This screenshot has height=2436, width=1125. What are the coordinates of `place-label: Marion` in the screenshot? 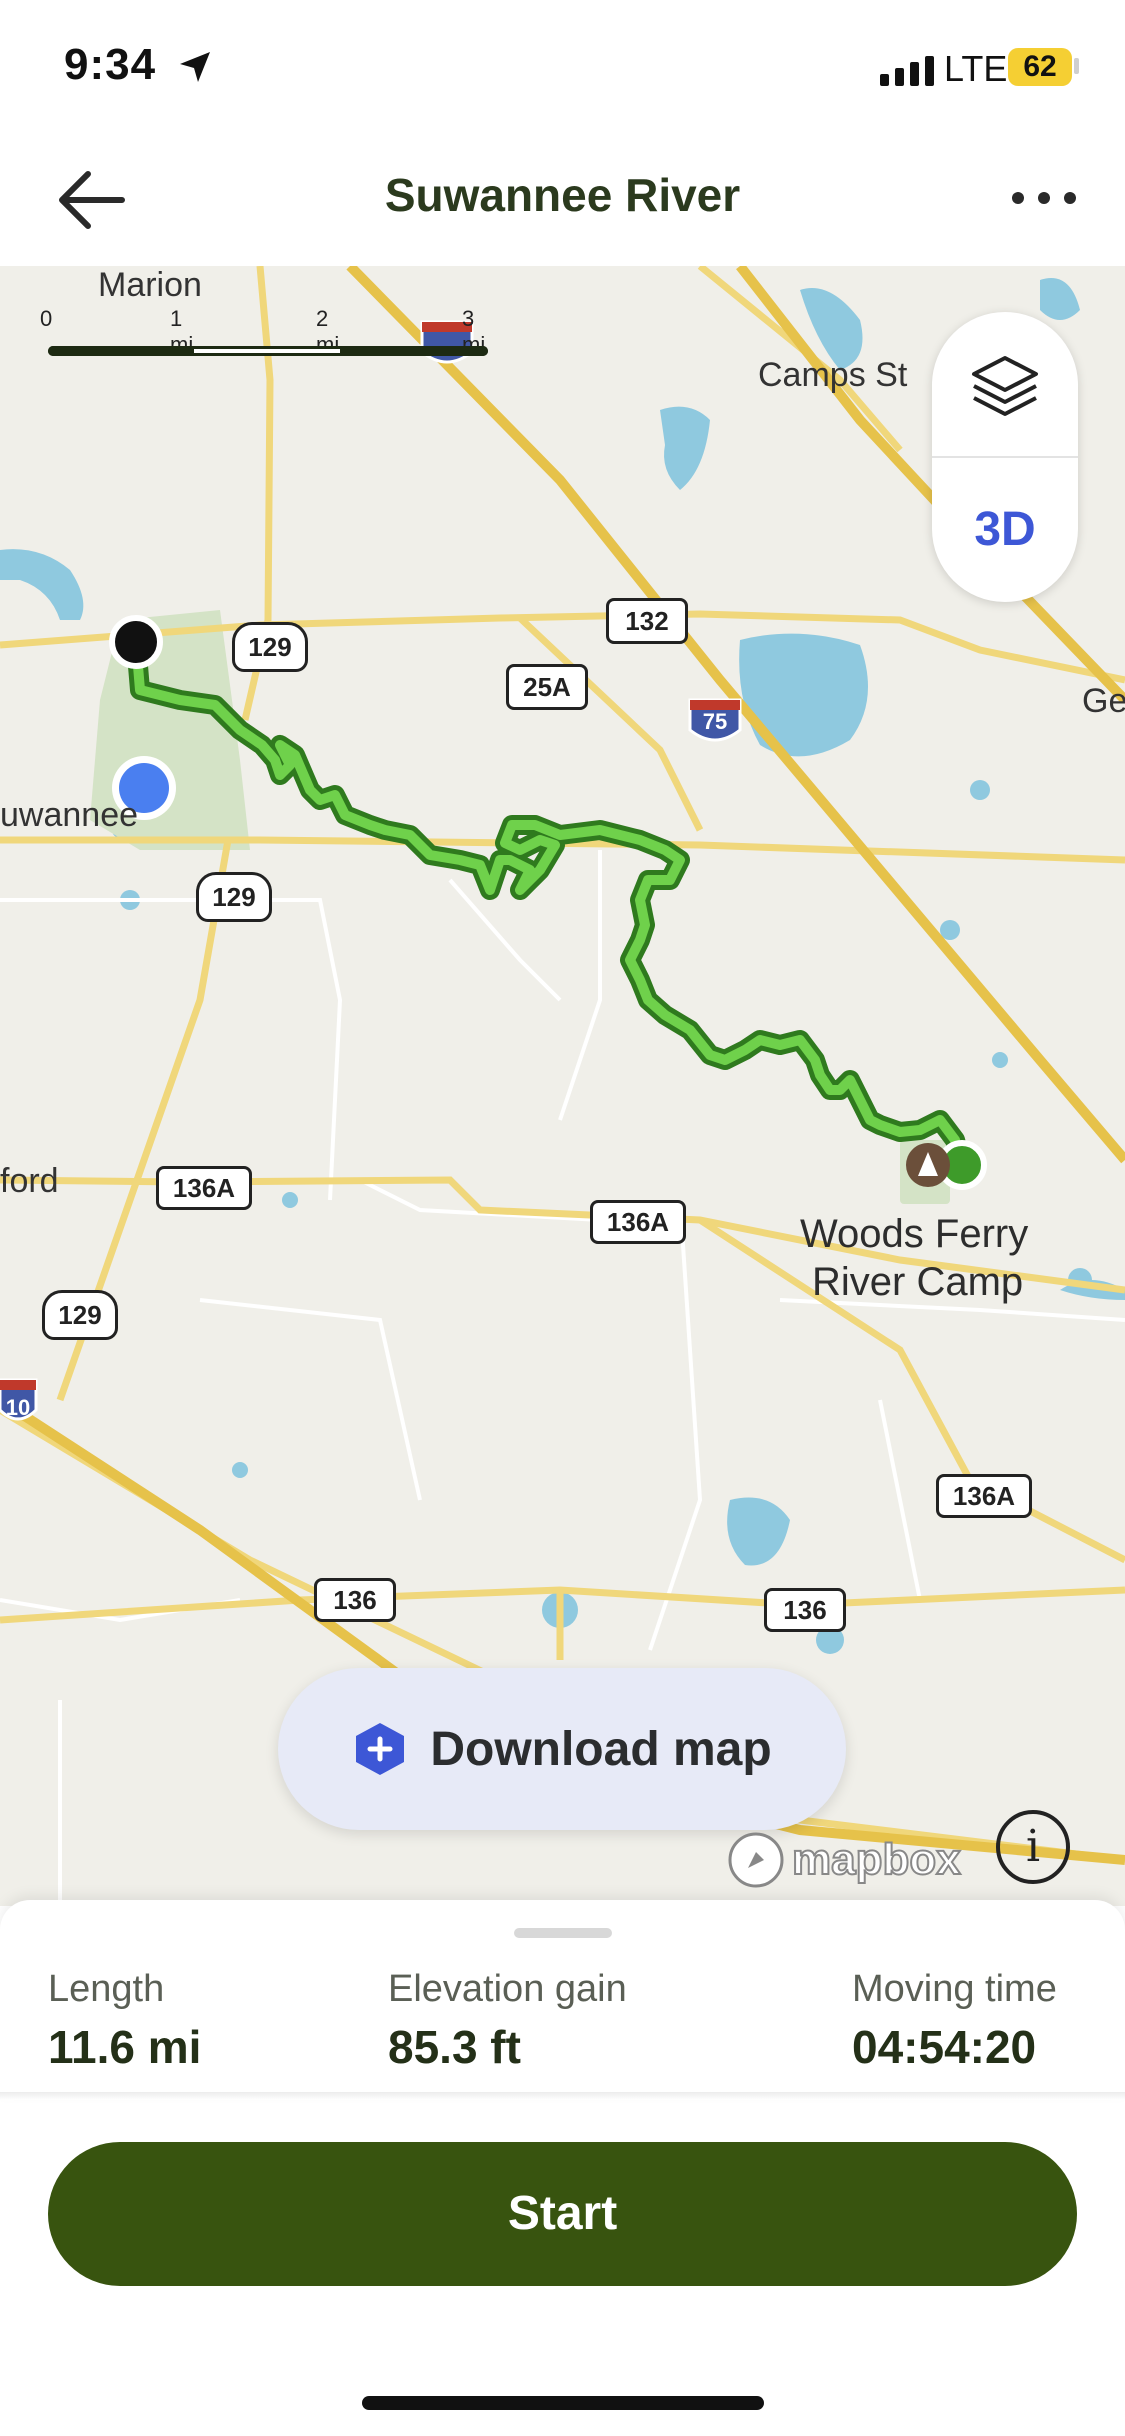 It's located at (150, 285).